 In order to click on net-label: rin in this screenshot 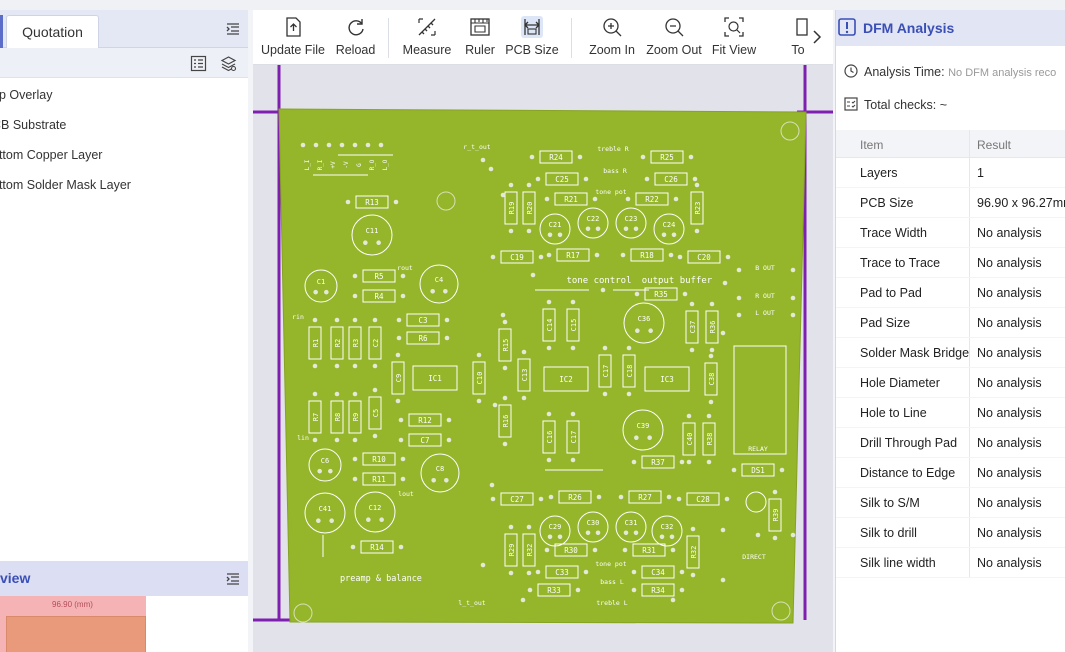, I will do `click(298, 317)`.